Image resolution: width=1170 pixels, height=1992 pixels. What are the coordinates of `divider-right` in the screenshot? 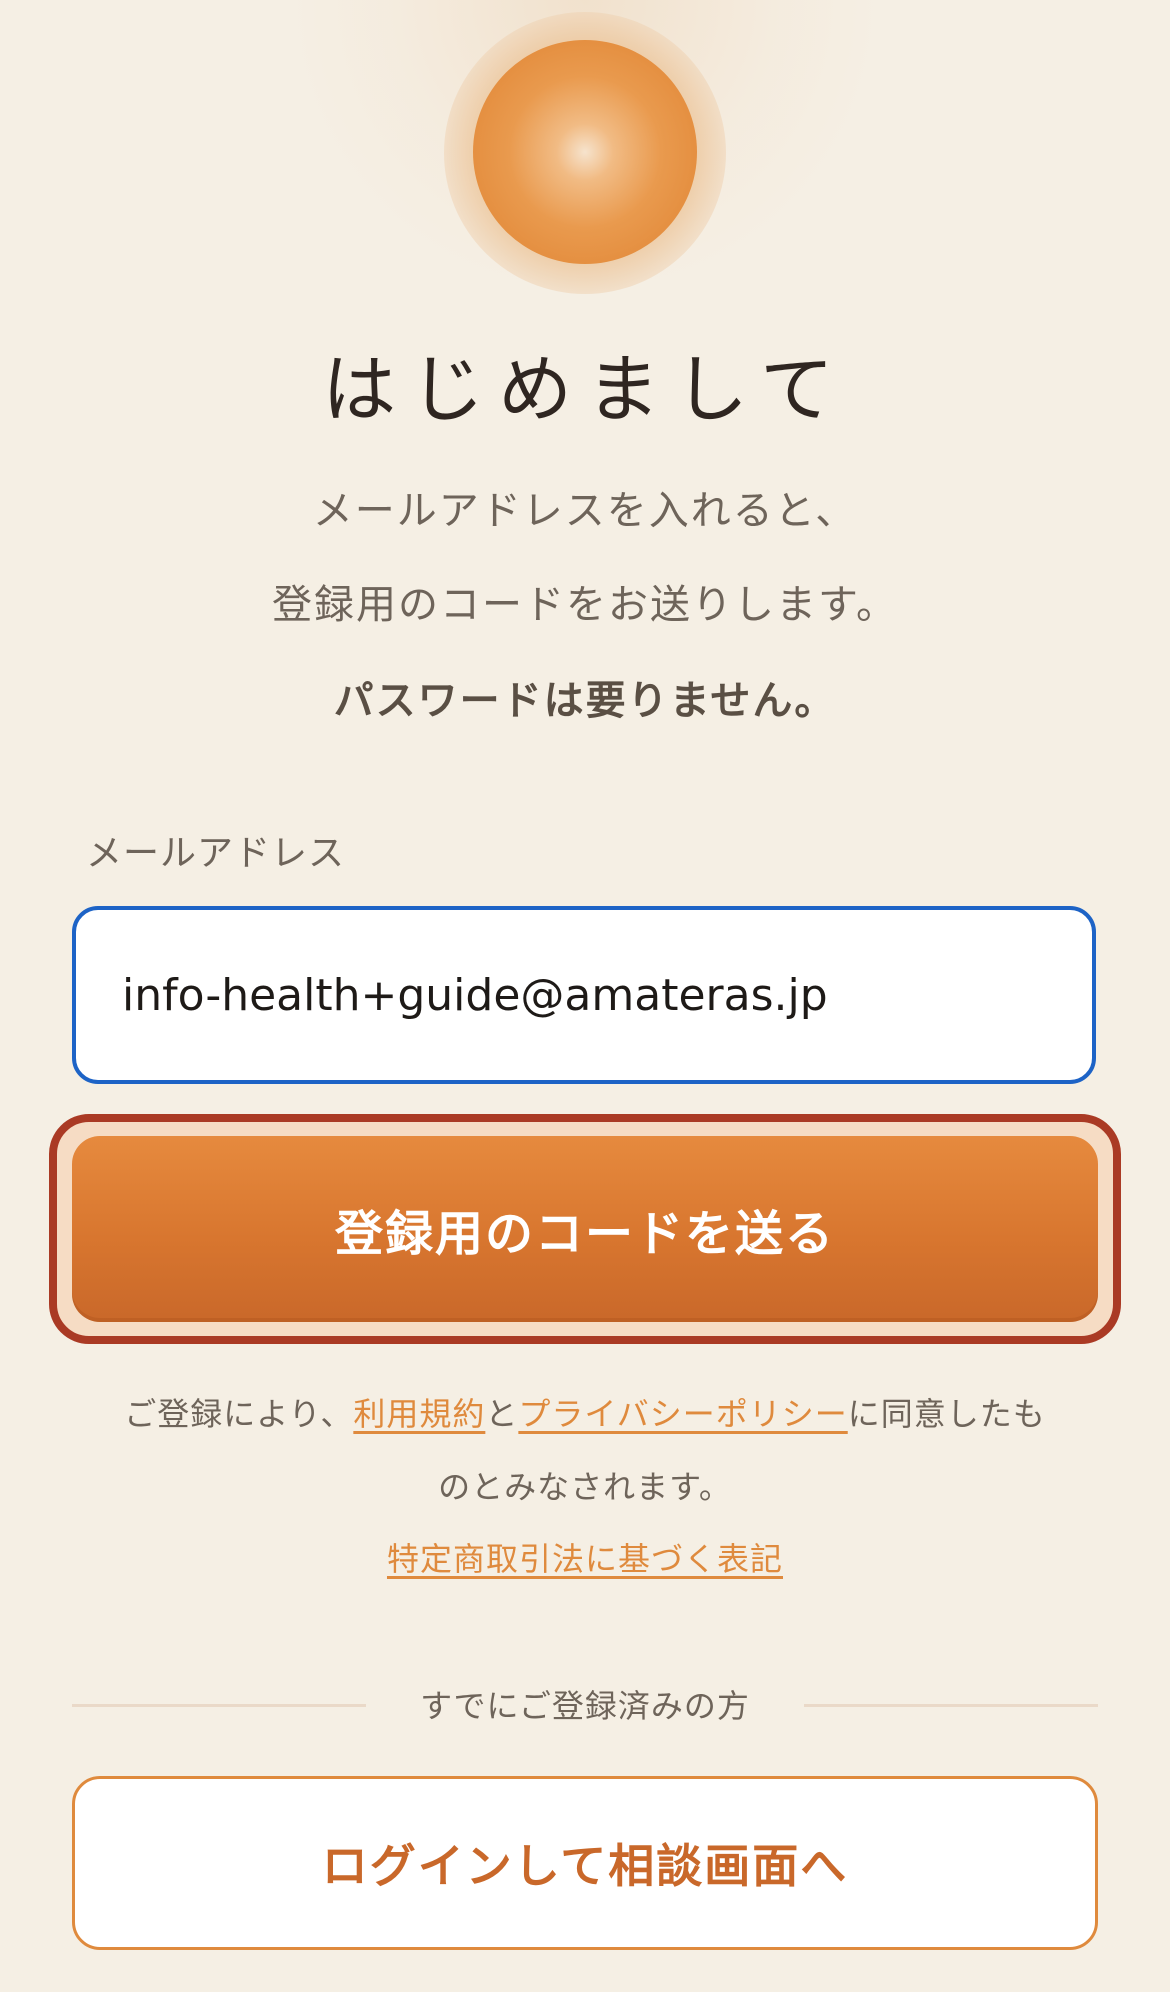 It's located at (951, 1705).